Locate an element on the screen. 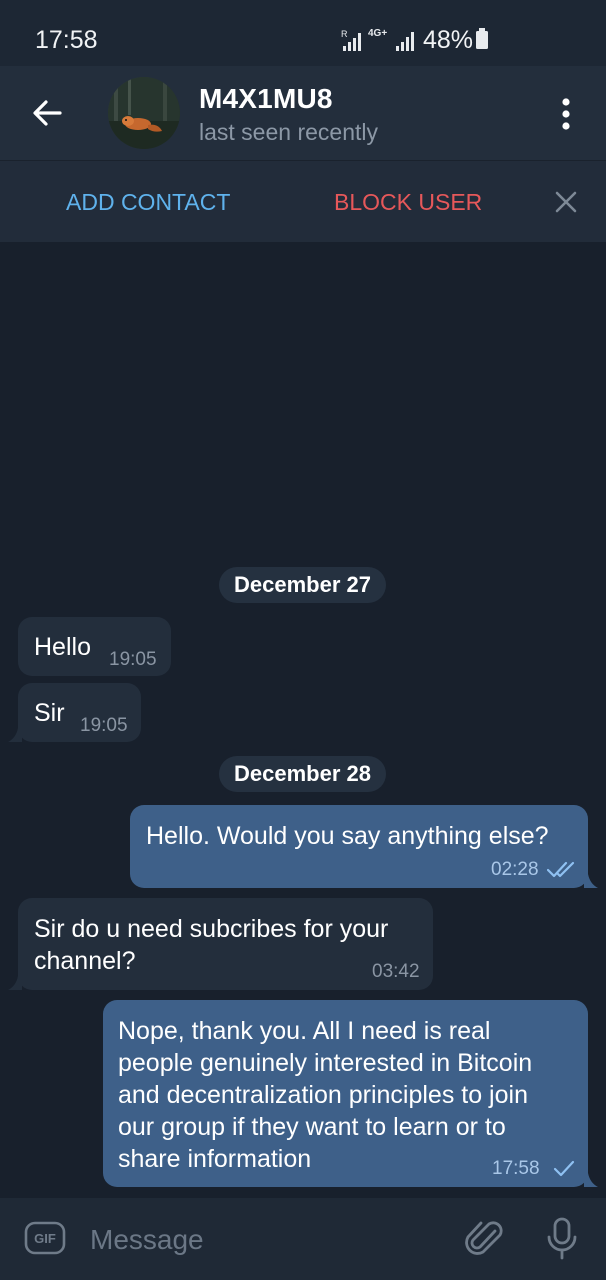 The image size is (606, 1280). arrow-left-icon is located at coordinates (47, 113).